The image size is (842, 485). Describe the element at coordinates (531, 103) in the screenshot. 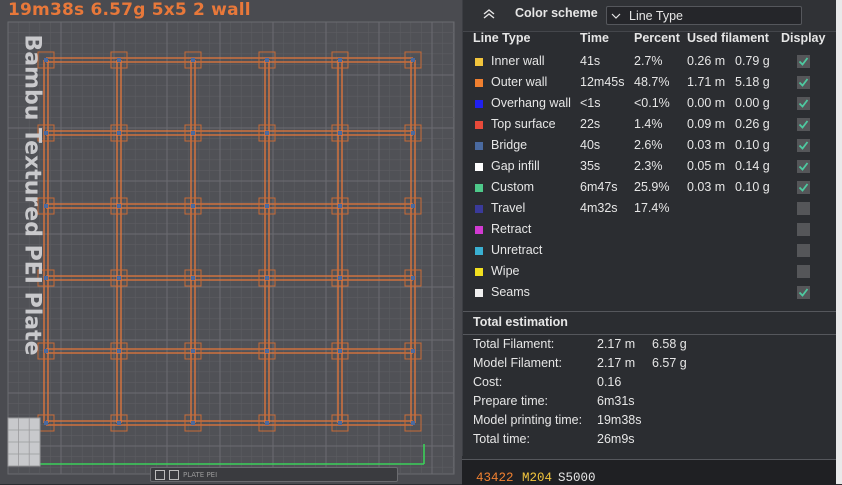

I see `line-type-label: Overhang wall` at that location.